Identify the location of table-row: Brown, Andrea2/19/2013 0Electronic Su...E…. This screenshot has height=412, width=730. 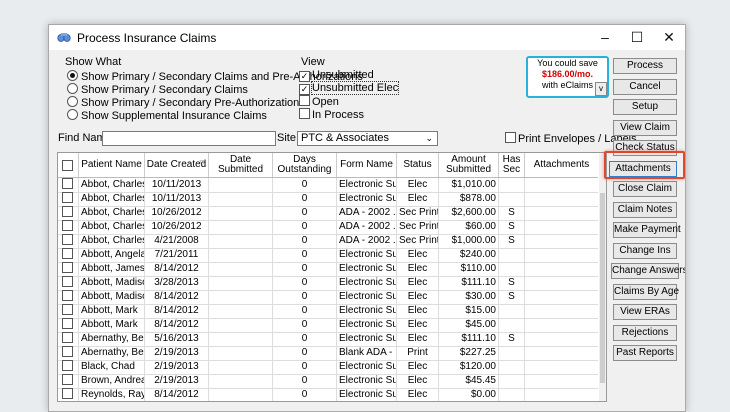
(328, 381).